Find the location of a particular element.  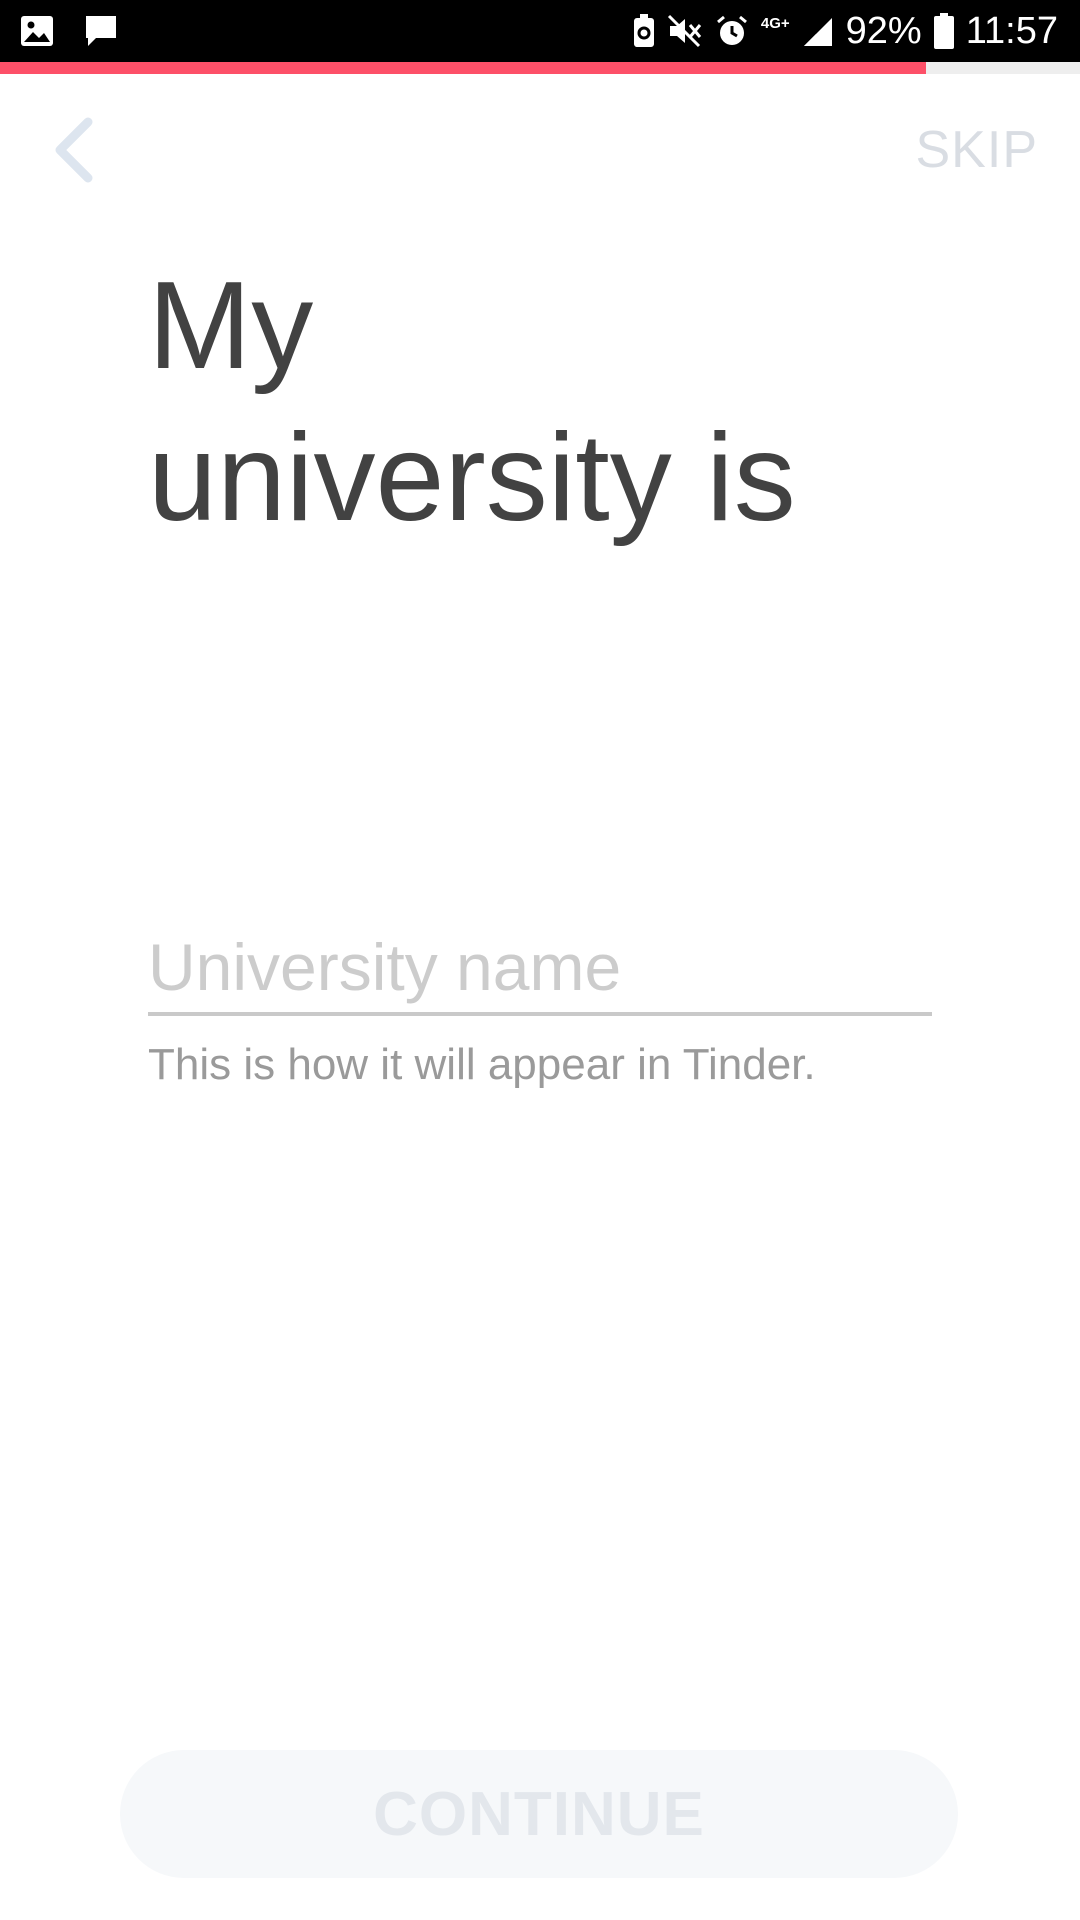

alarm-icon is located at coordinates (732, 31).